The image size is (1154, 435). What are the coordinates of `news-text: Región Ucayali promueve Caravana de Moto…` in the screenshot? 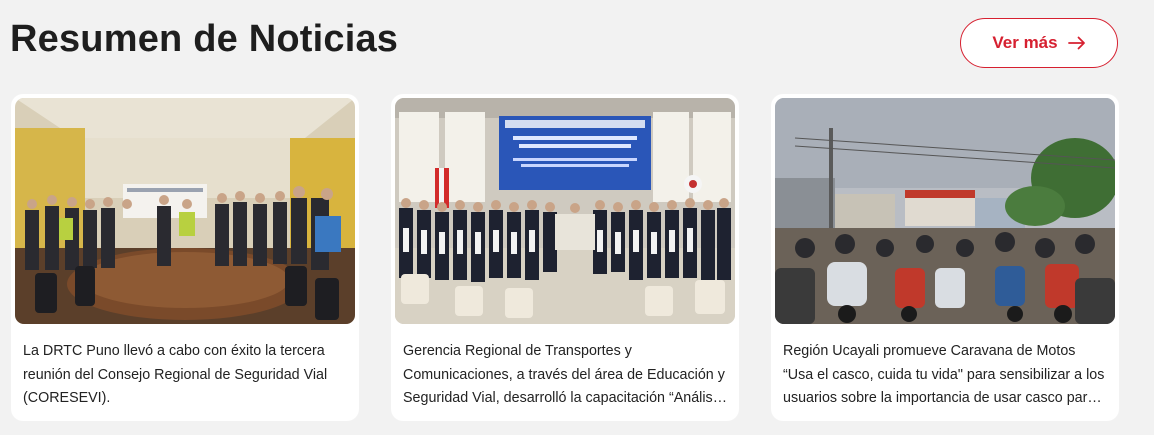 It's located at (945, 375).